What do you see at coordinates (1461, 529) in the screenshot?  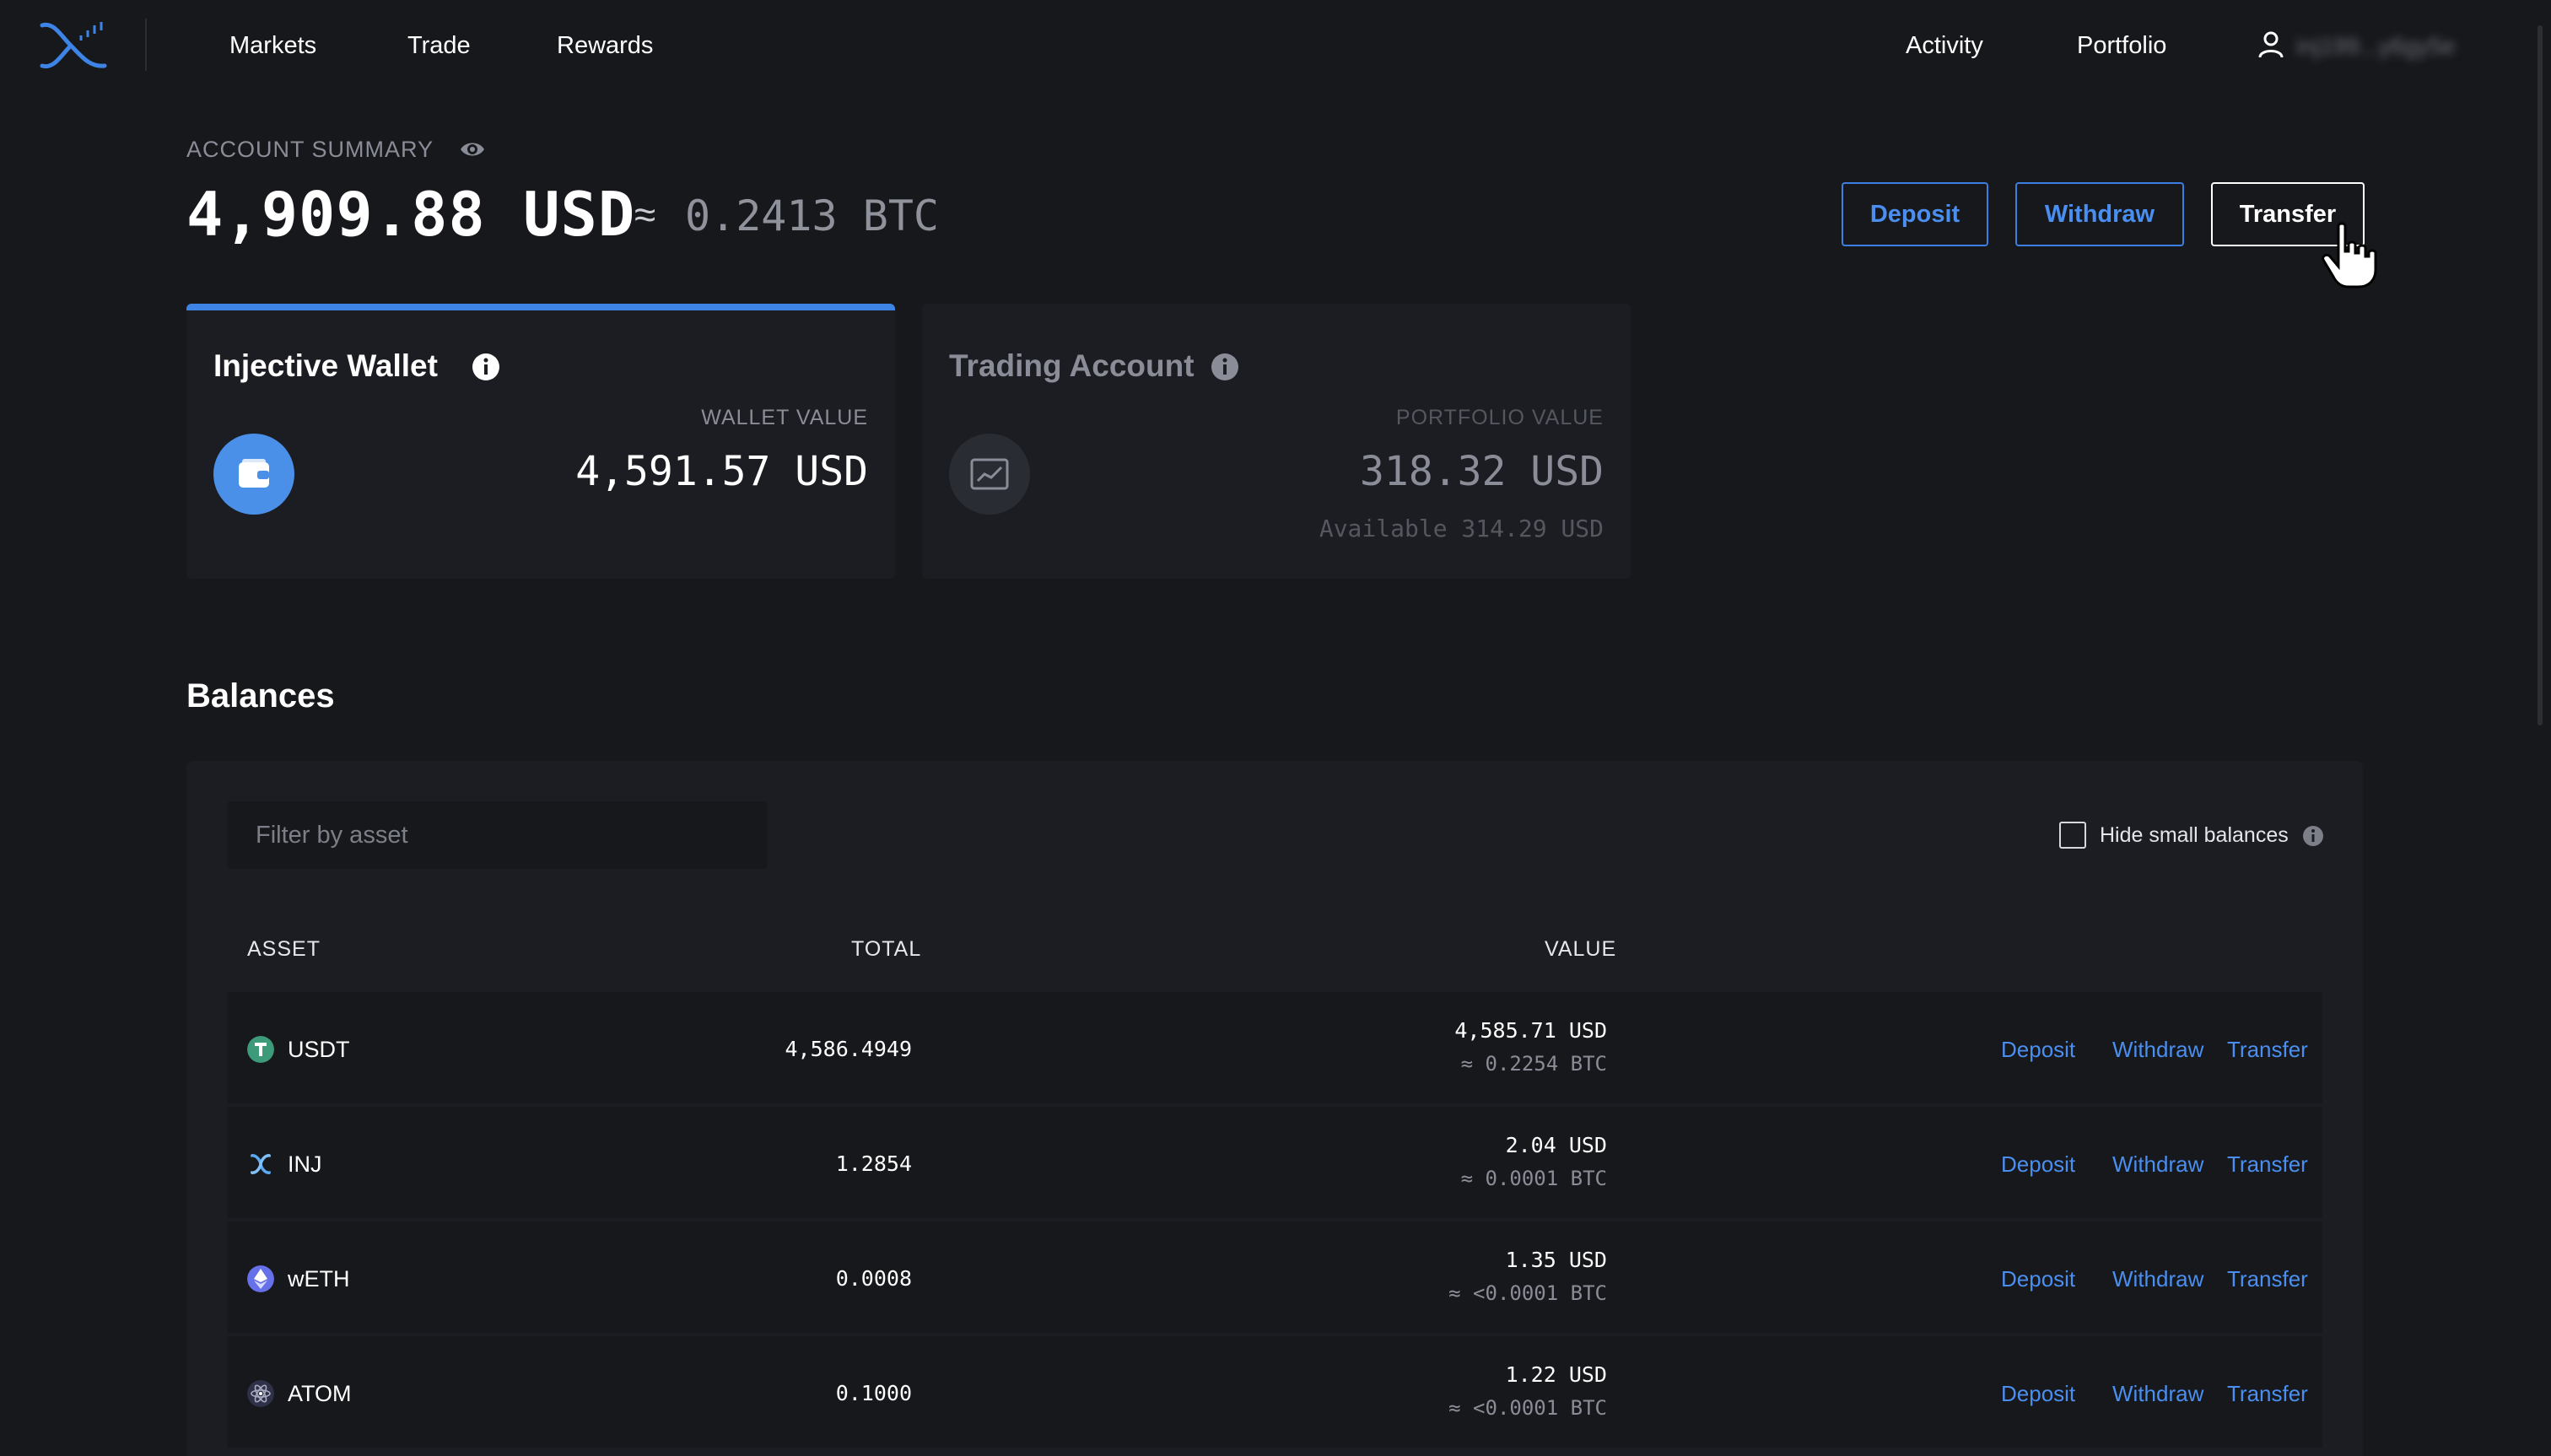 I see `available-balance: Available 314.29 USD` at bounding box center [1461, 529].